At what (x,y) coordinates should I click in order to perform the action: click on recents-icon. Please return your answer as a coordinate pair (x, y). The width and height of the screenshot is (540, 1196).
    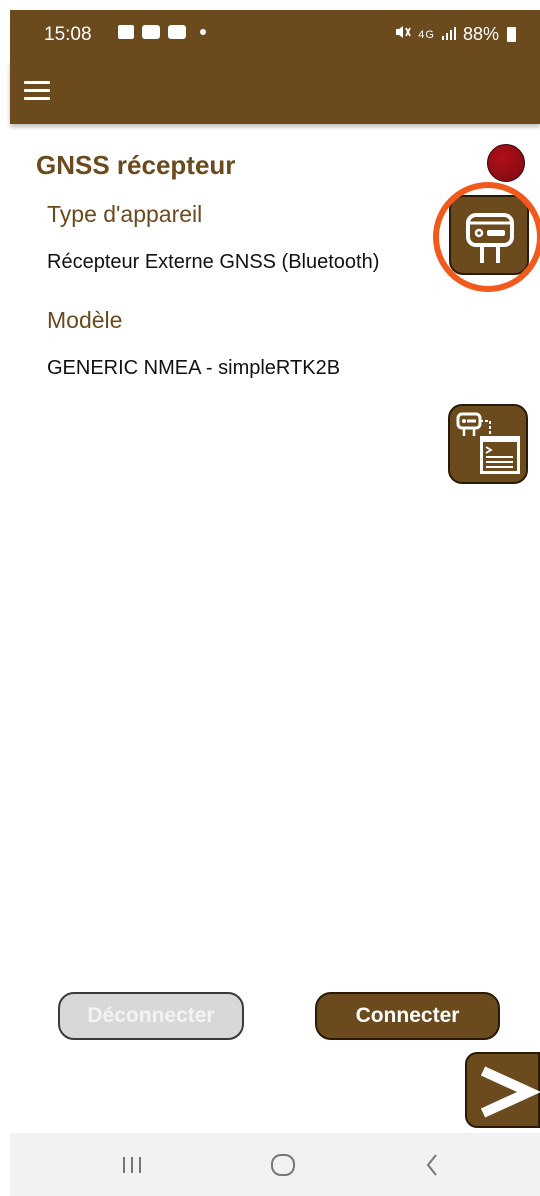
    Looking at the image, I should click on (132, 1167).